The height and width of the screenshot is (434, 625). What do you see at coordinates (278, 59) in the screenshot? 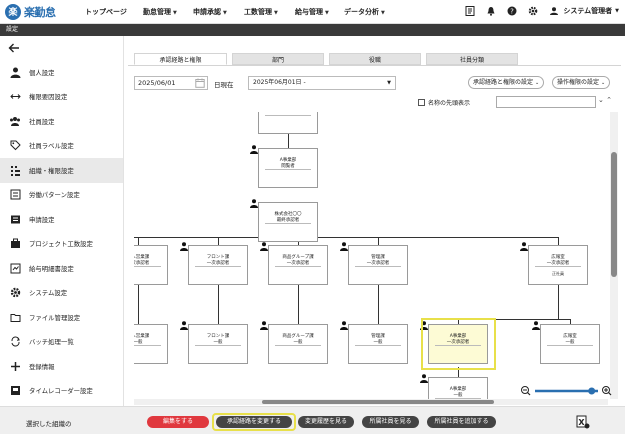
I see `tab-department: 部門` at bounding box center [278, 59].